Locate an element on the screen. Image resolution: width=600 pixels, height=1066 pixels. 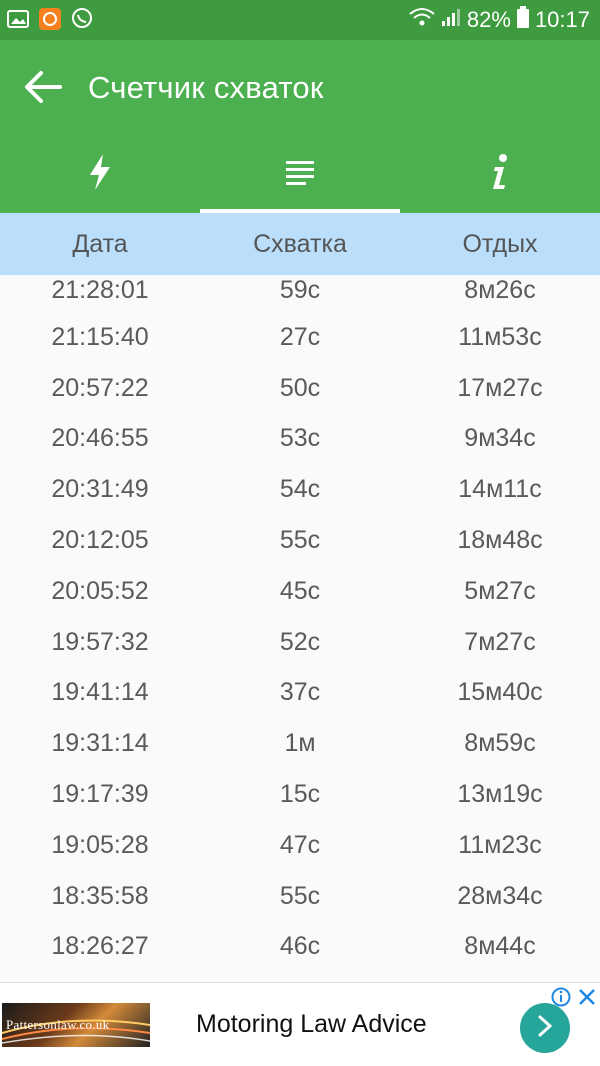
system-status: 82% 10:17 is located at coordinates (499, 20).